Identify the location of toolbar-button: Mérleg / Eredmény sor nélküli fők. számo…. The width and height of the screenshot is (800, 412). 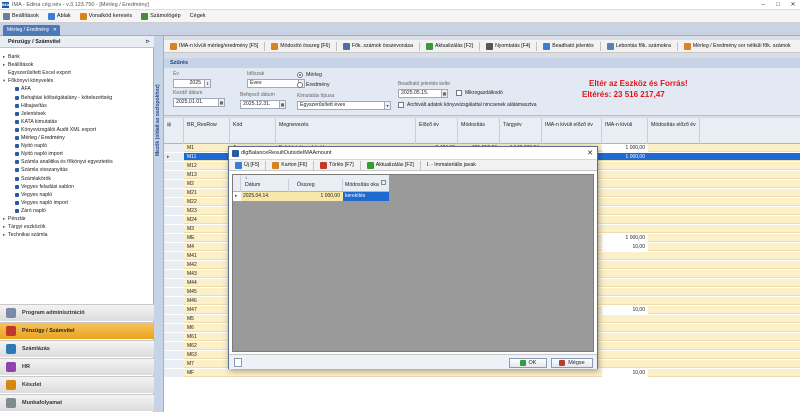
(737, 46).